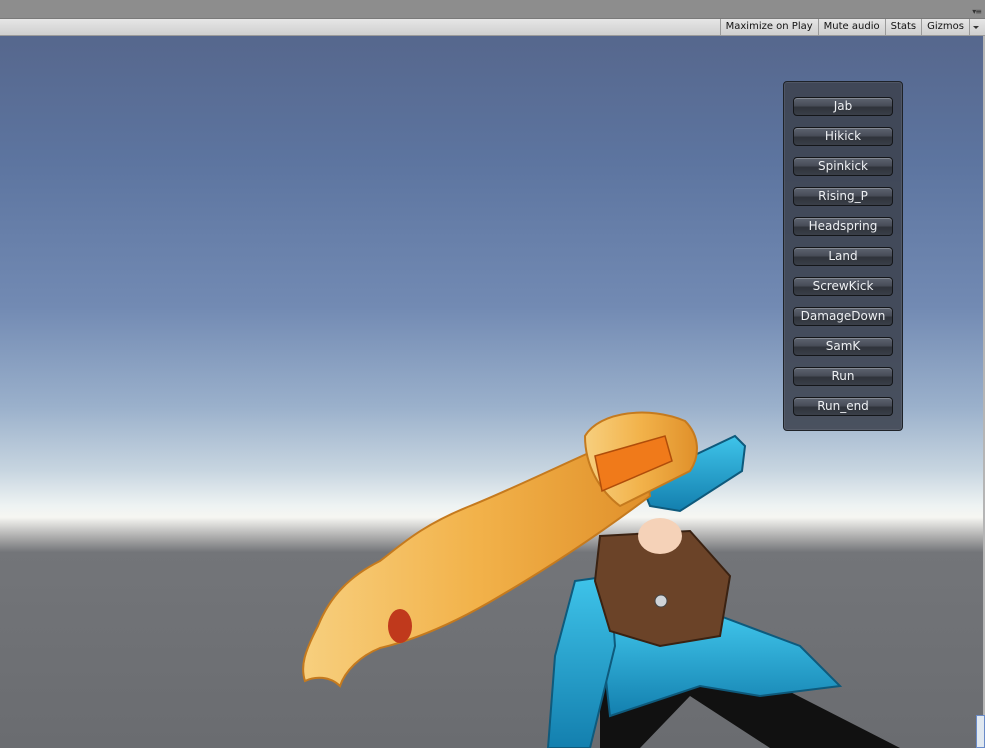 The width and height of the screenshot is (985, 748). Describe the element at coordinates (975, 27) in the screenshot. I see `gizmos-dropdown-arrow-icon` at that location.